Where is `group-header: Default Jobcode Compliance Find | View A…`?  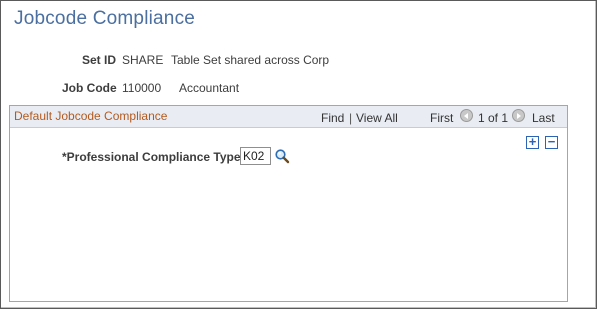 group-header: Default Jobcode Compliance Find | View A… is located at coordinates (288, 117).